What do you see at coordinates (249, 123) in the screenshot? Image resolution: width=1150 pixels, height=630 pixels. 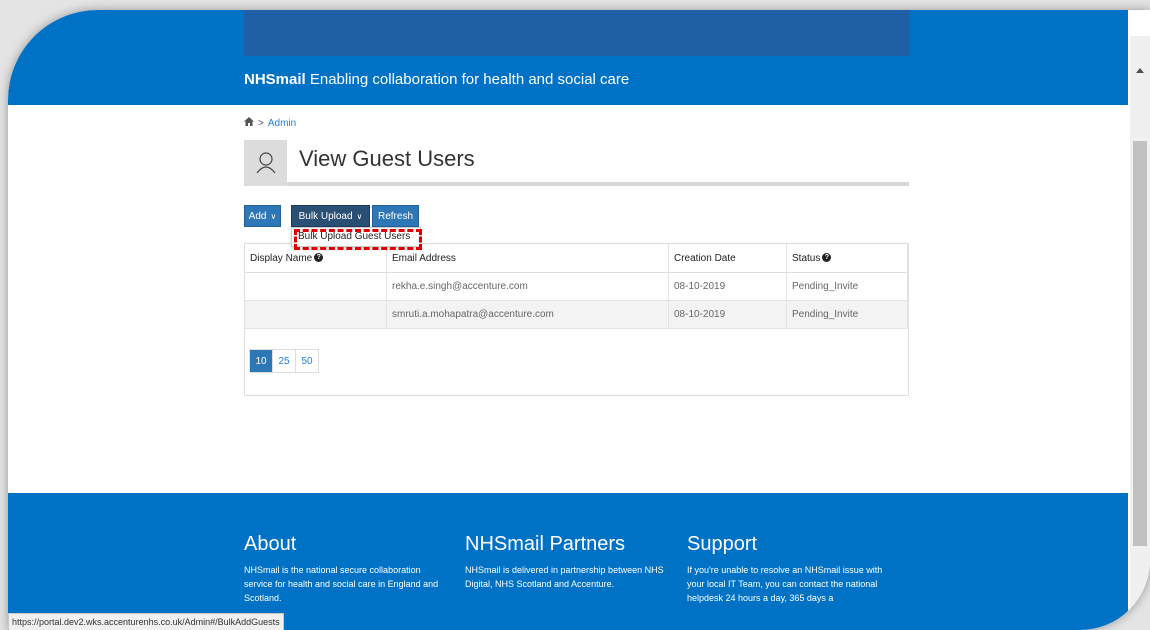 I see `home-icon` at bounding box center [249, 123].